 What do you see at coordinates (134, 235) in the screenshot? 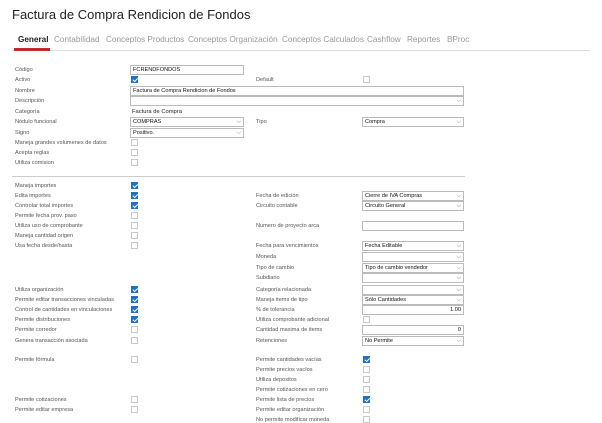
I see `maneja-cantidad-checkbox` at bounding box center [134, 235].